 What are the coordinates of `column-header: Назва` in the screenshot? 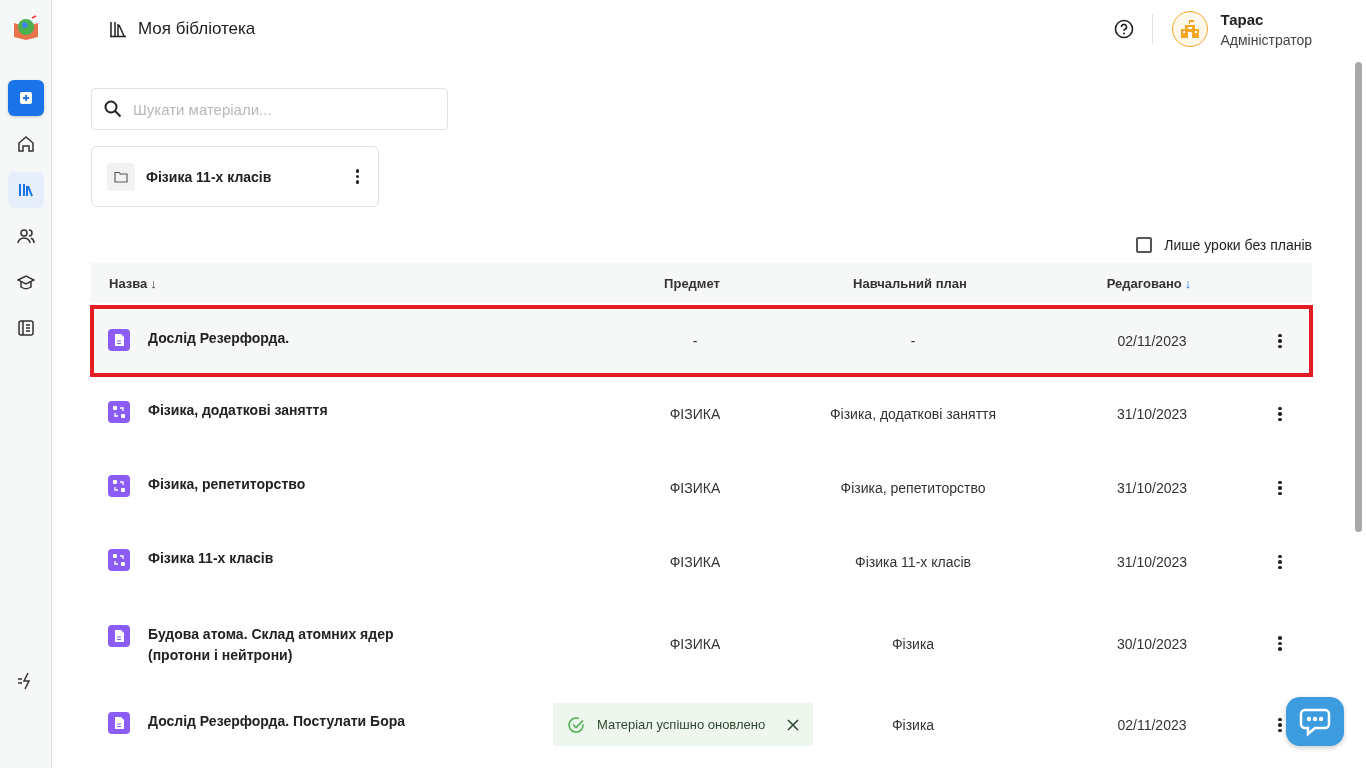 It's located at (128, 283).